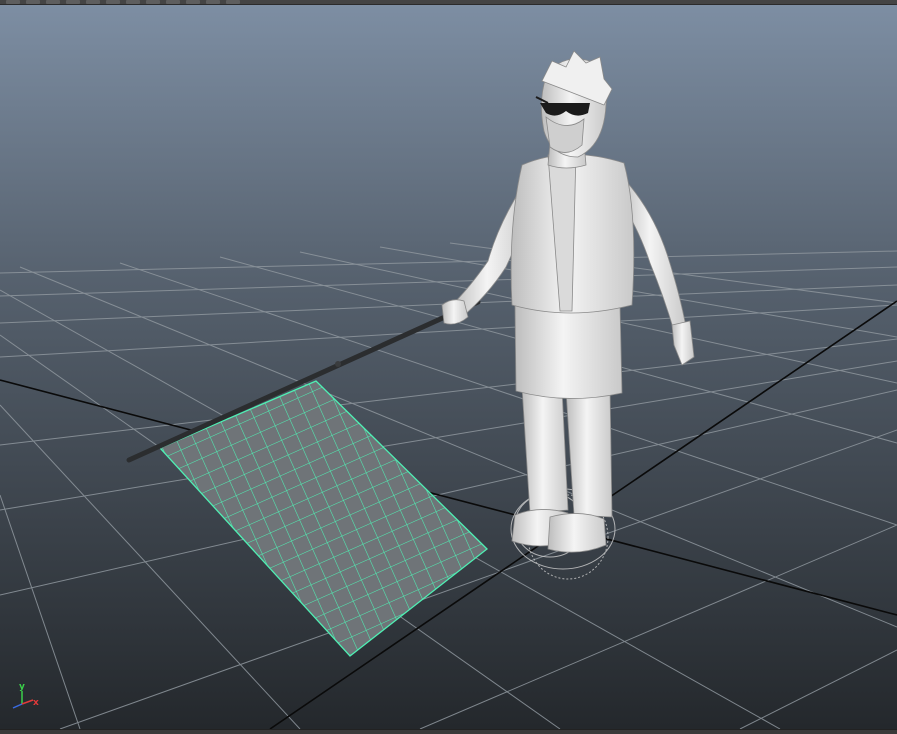  What do you see at coordinates (36, 703) in the screenshot?
I see `gizmo-x-label: x` at bounding box center [36, 703].